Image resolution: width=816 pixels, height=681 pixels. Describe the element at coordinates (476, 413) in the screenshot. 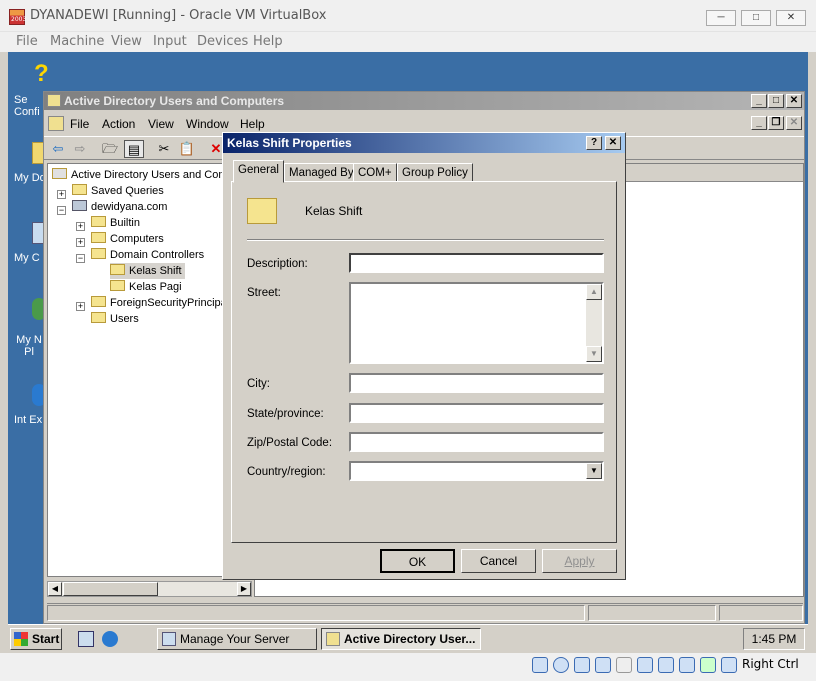

I see `state-input` at that location.